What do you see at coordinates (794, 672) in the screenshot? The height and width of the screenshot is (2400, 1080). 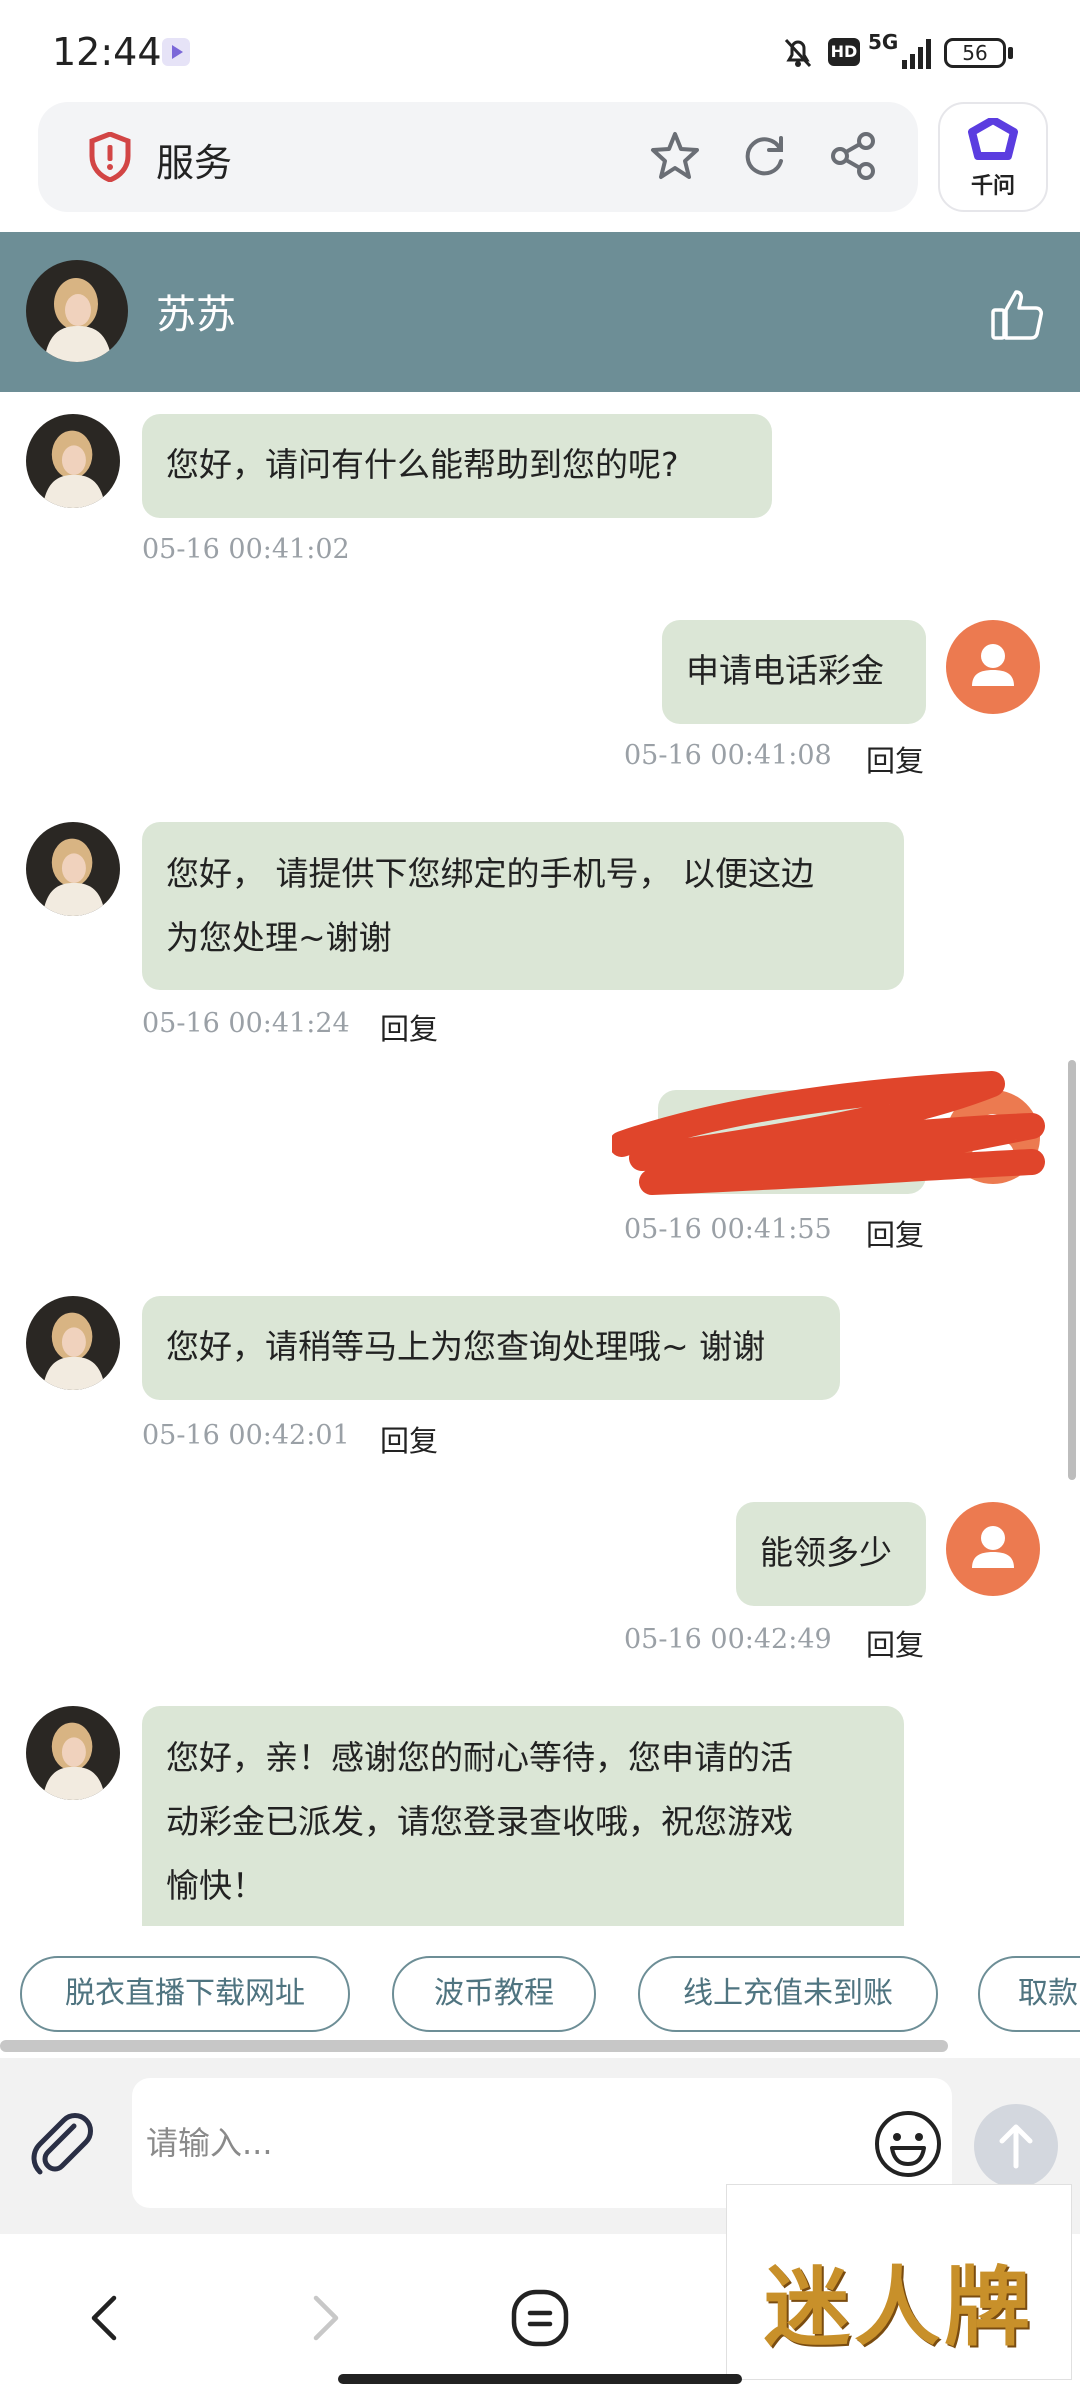 I see `user-message-bubble: 申请电话彩金` at bounding box center [794, 672].